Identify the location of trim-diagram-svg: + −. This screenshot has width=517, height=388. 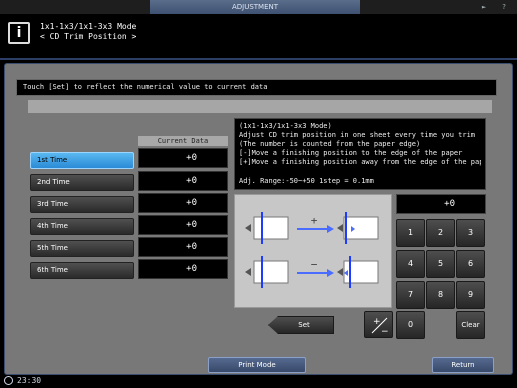
(312, 250).